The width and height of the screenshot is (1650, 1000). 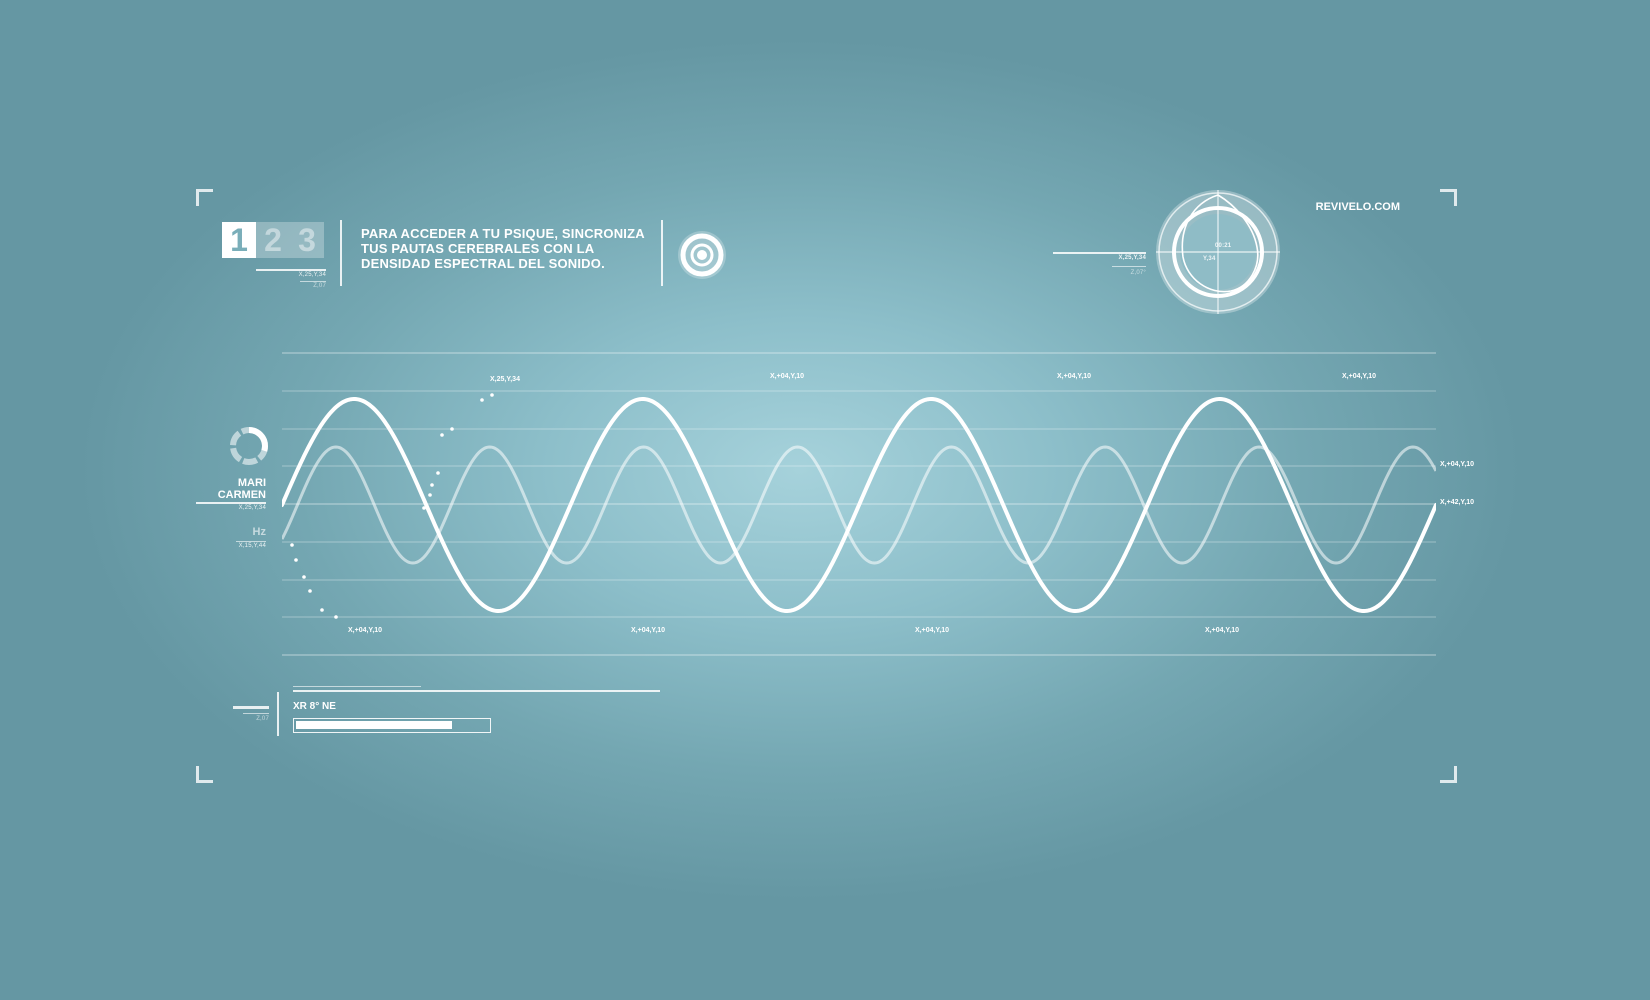 I want to click on step-sub-line, so click(x=313, y=281).